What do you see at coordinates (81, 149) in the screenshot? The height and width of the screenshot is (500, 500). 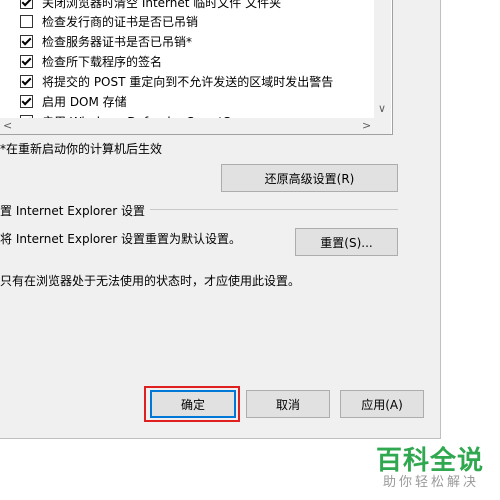 I see `restart-note: *在重新启动你的计算机后生效` at bounding box center [81, 149].